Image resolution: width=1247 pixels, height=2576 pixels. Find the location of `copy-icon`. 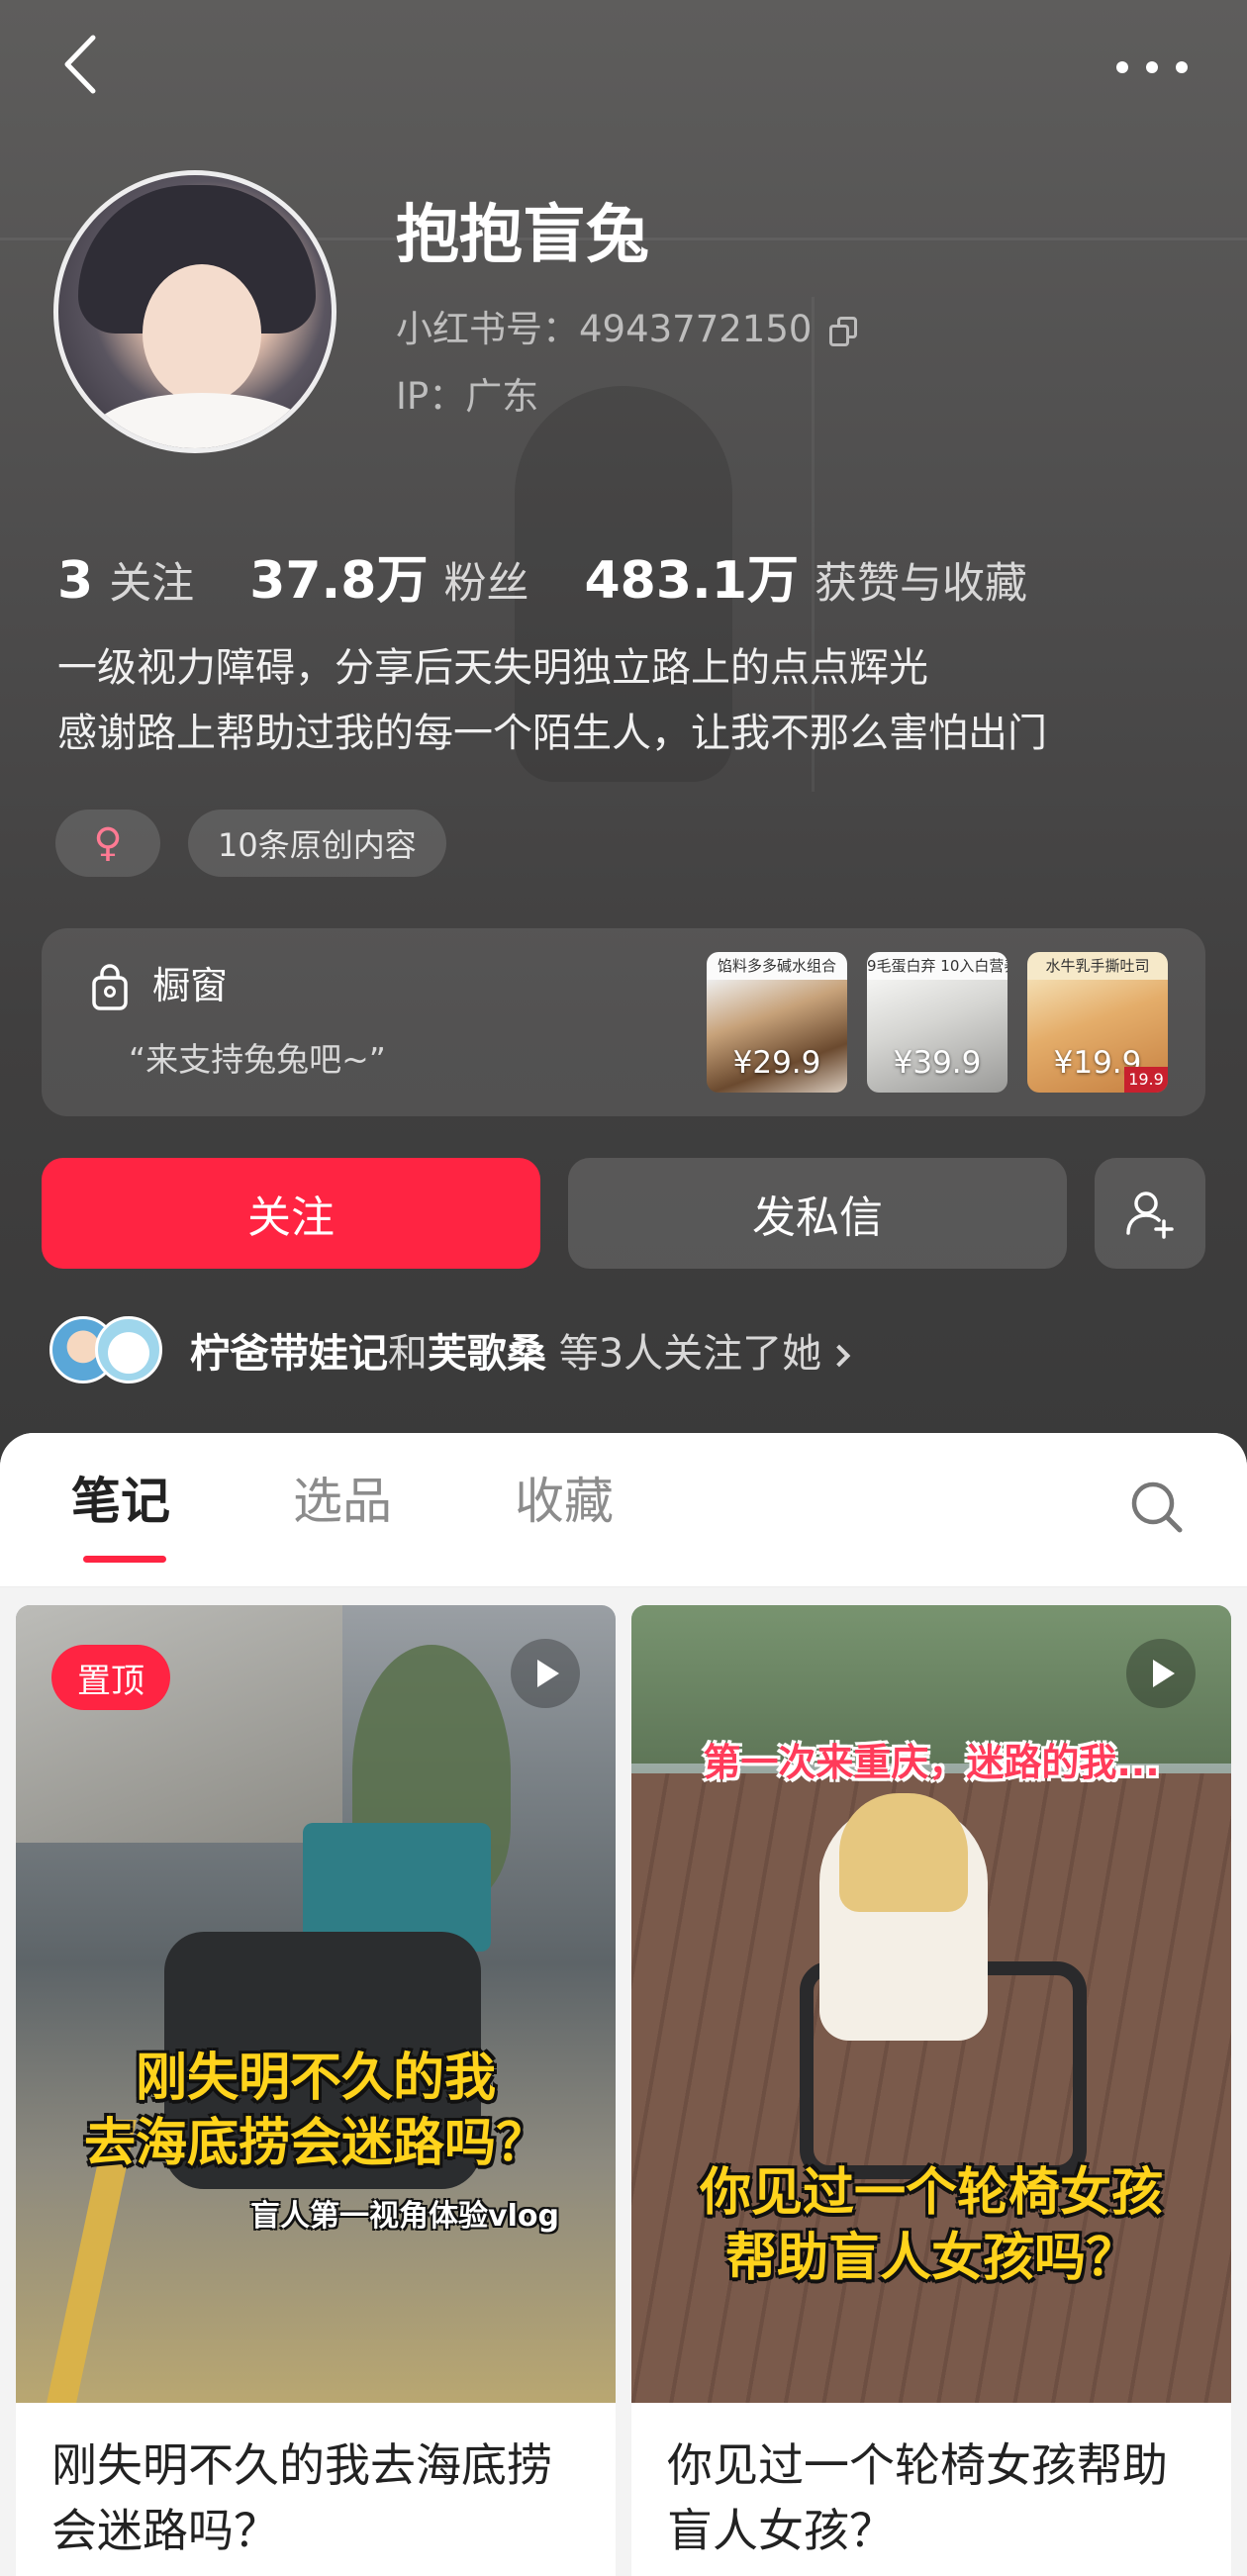

copy-icon is located at coordinates (844, 331).